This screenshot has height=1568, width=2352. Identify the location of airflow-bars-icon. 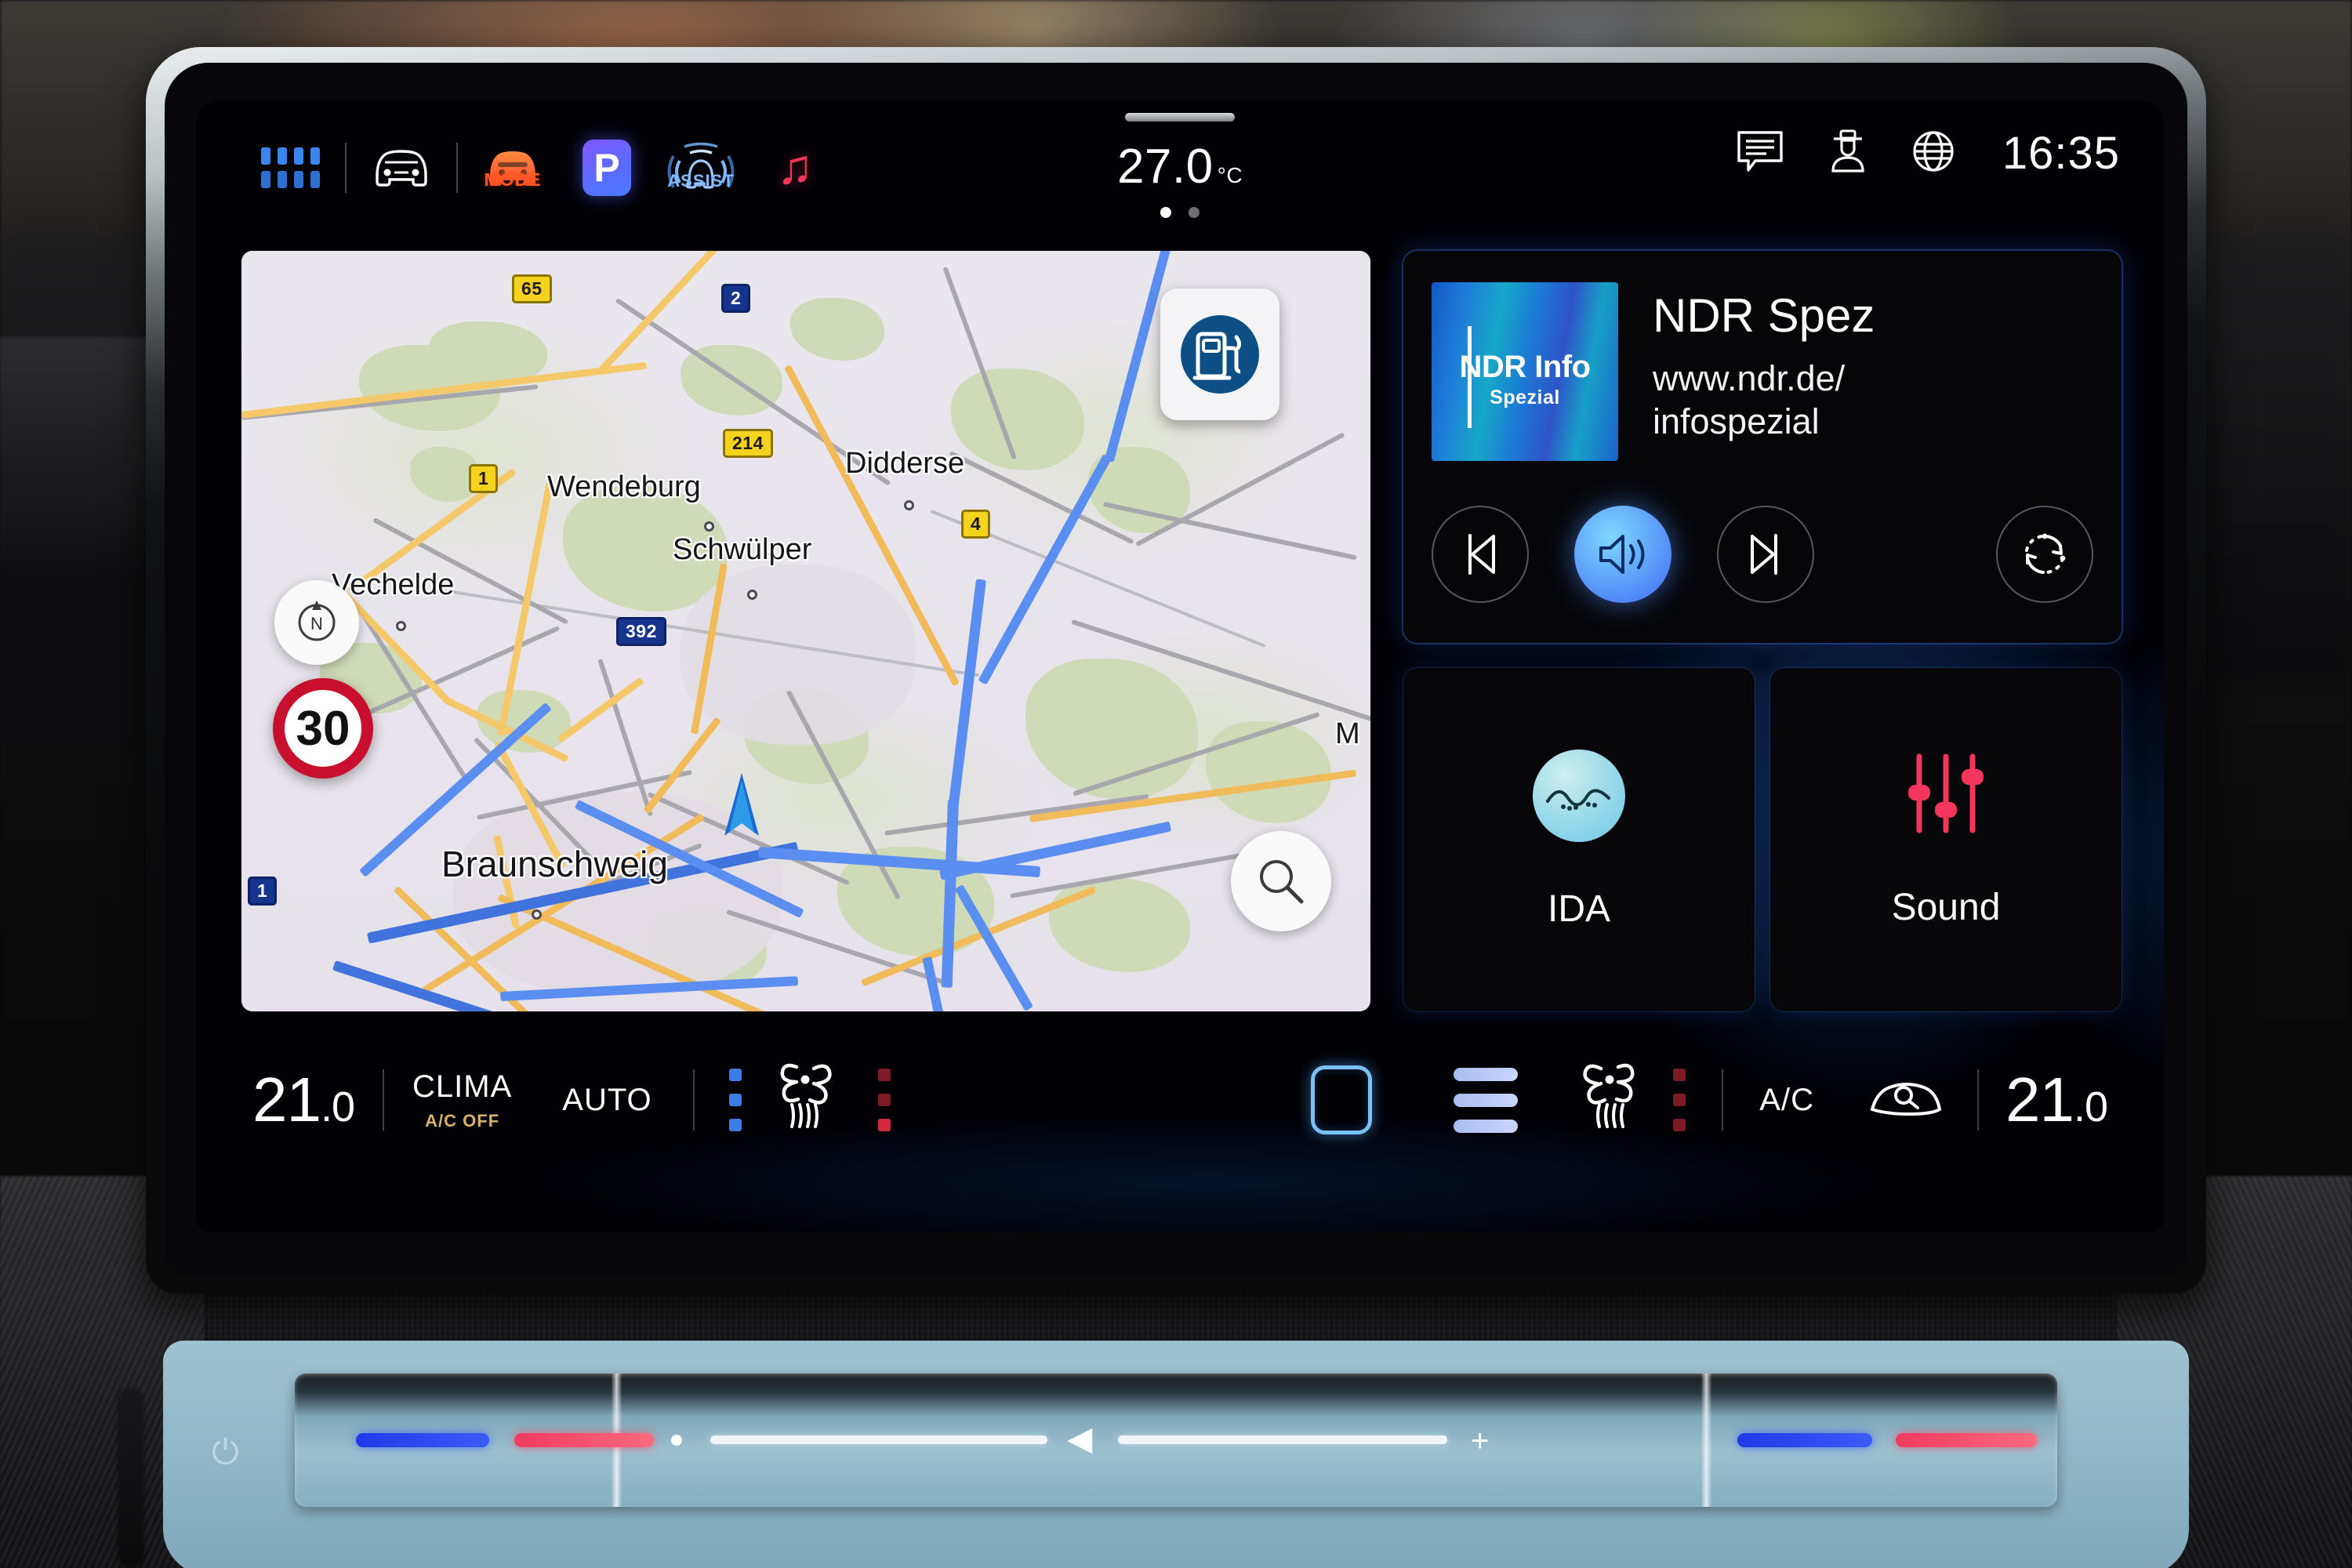
(1486, 1100).